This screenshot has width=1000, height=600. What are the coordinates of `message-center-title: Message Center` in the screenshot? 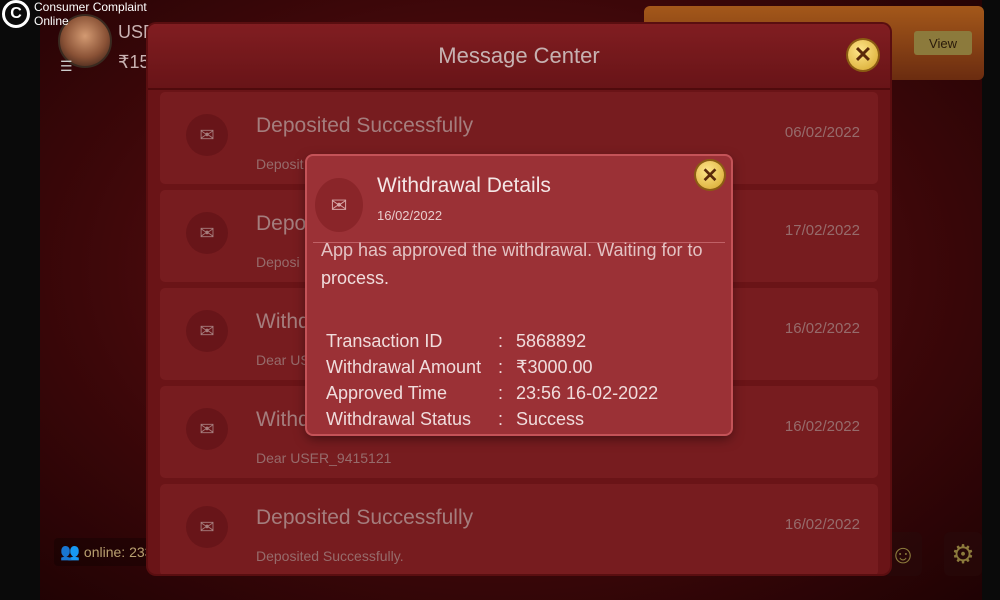 It's located at (519, 55).